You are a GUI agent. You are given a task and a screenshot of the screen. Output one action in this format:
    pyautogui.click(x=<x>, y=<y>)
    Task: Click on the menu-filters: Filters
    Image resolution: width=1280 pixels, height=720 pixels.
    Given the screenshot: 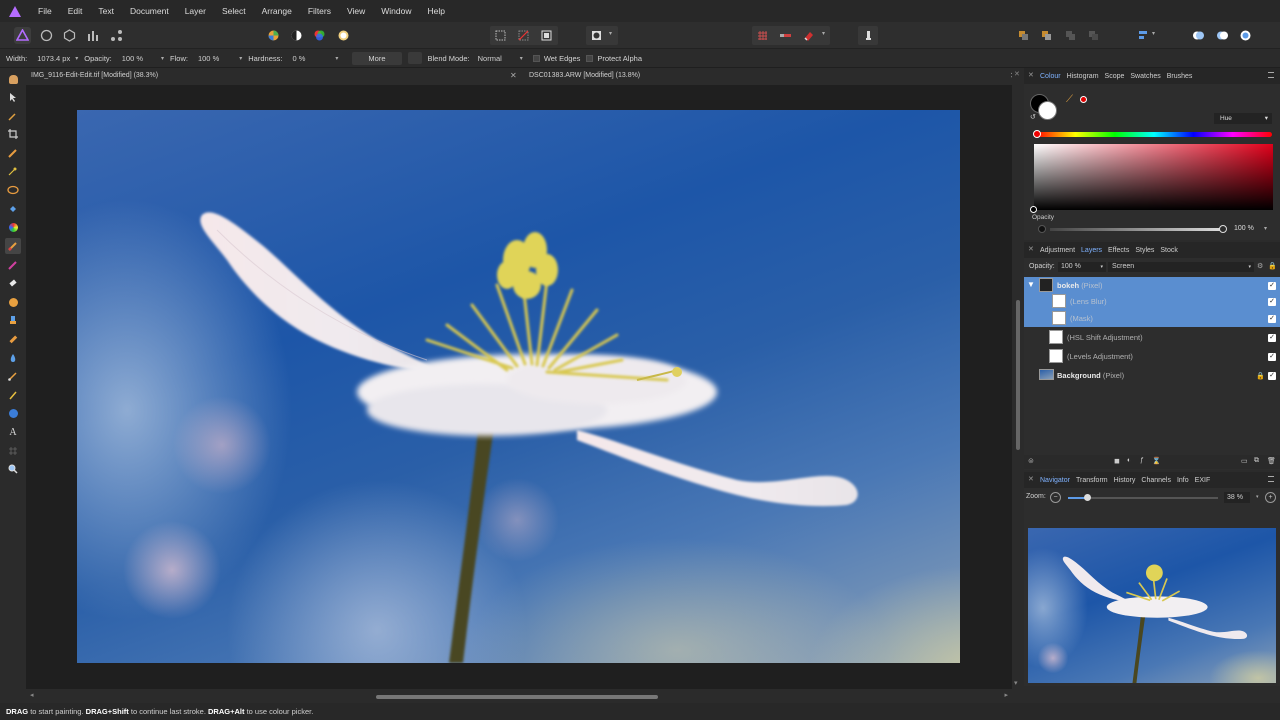 What is the action you would take?
    pyautogui.click(x=319, y=11)
    